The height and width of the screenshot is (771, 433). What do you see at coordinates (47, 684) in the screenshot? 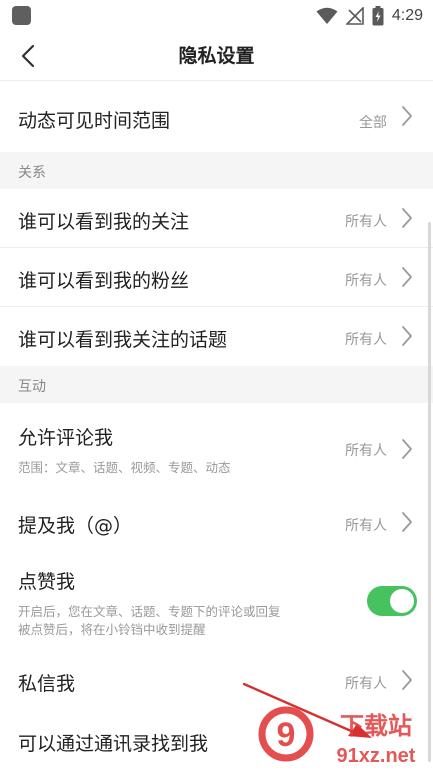
I see `row-label: 私信我` at bounding box center [47, 684].